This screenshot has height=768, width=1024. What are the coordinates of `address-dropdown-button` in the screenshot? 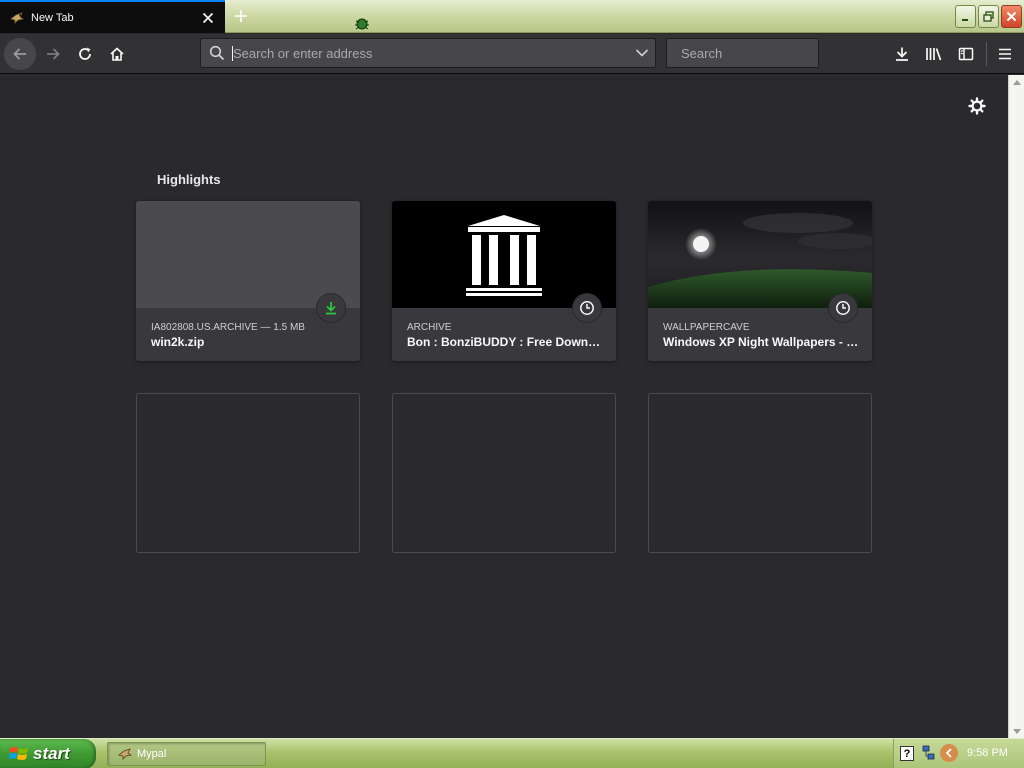 It's located at (642, 53).